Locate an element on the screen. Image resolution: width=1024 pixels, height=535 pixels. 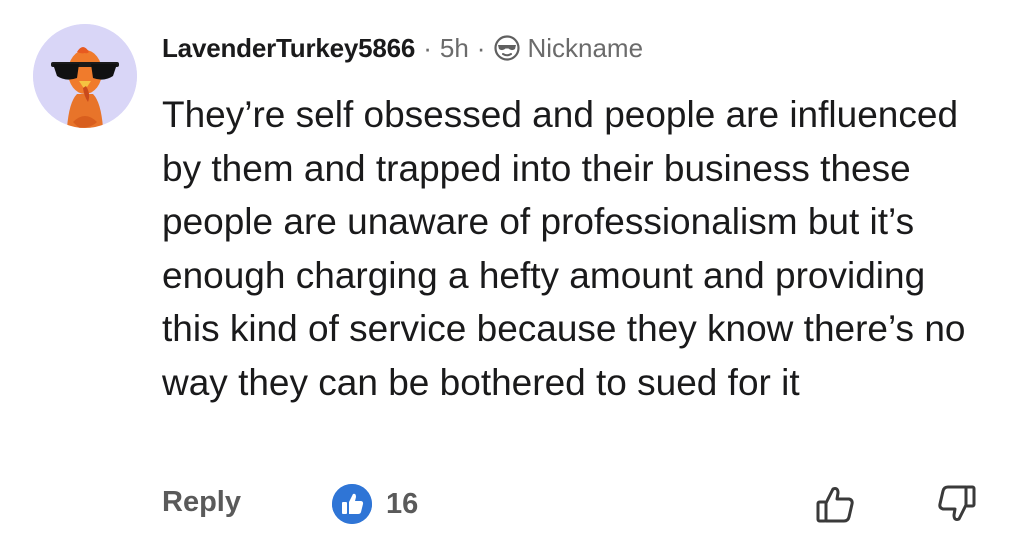
thumbs-down-icon is located at coordinates (956, 504).